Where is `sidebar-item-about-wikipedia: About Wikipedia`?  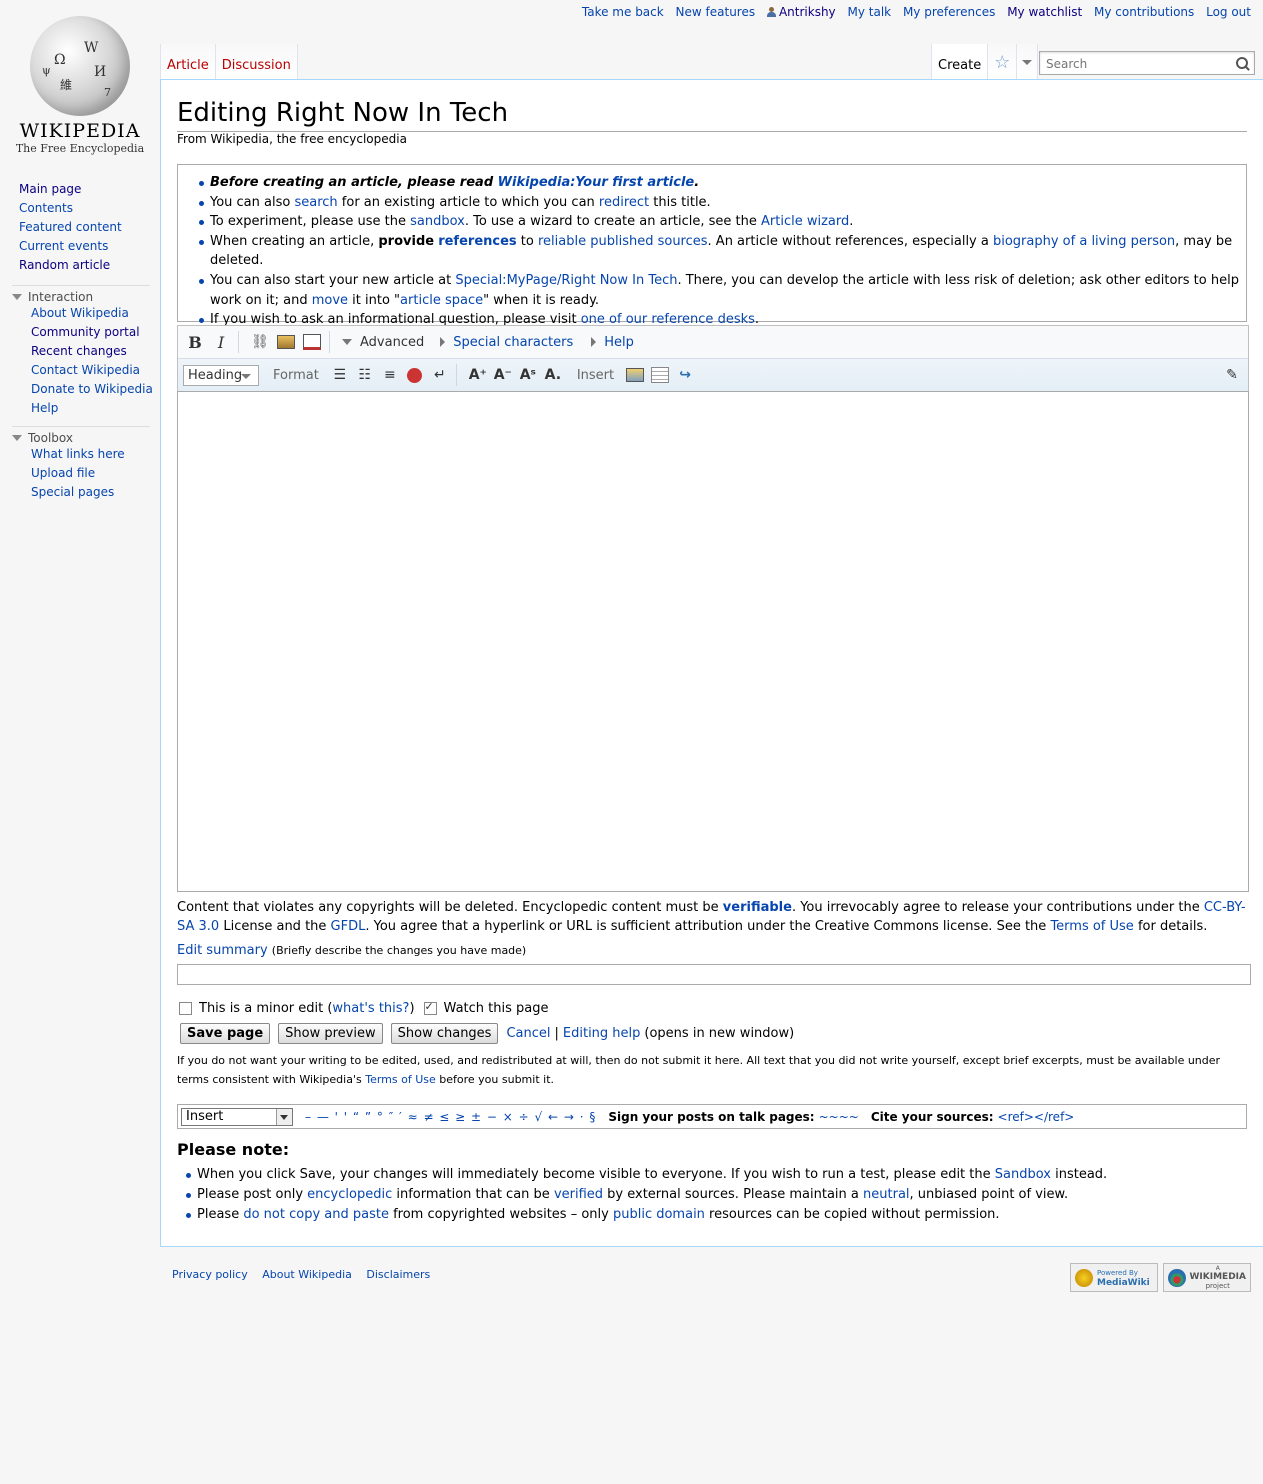
sidebar-item-about-wikipedia: About Wikipedia is located at coordinates (80, 313).